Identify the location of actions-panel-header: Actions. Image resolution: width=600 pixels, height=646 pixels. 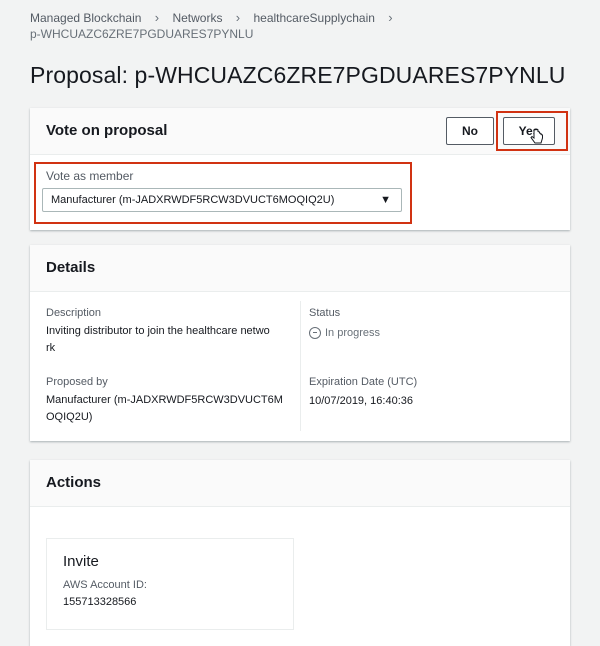
(300, 483).